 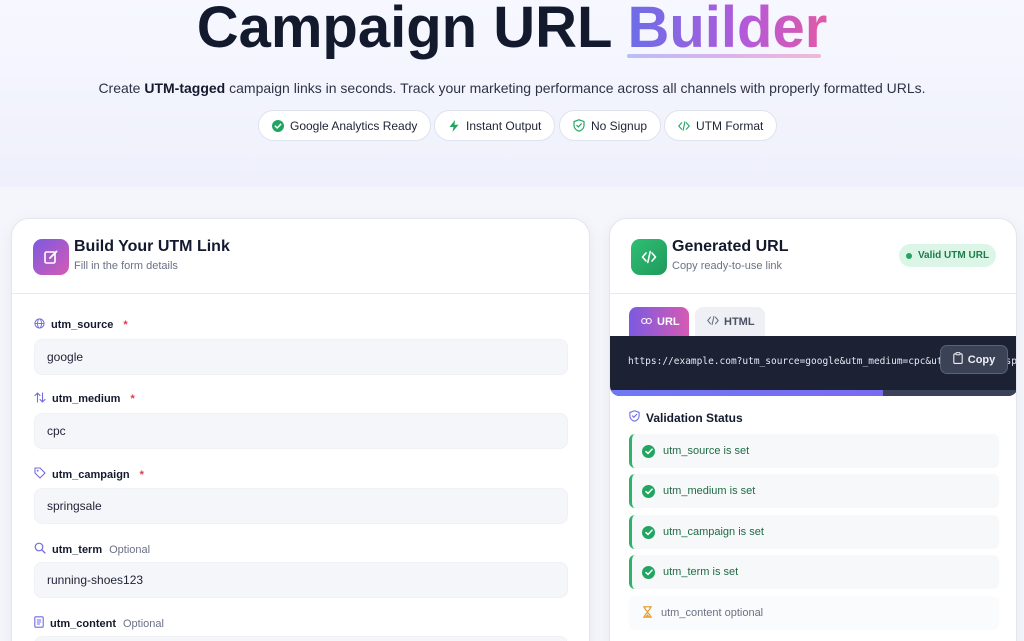 I want to click on validation-heading: Validation Status, so click(x=686, y=417).